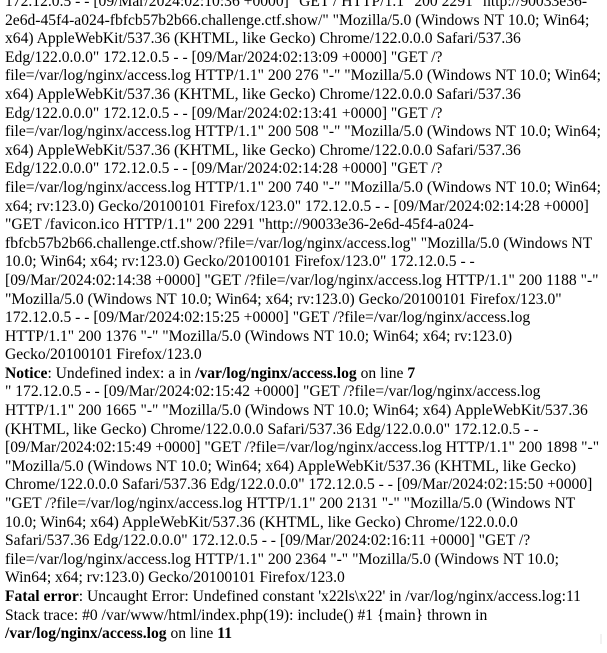 The width and height of the screenshot is (607, 653). I want to click on fatal-error-line-number: 11, so click(224, 634).